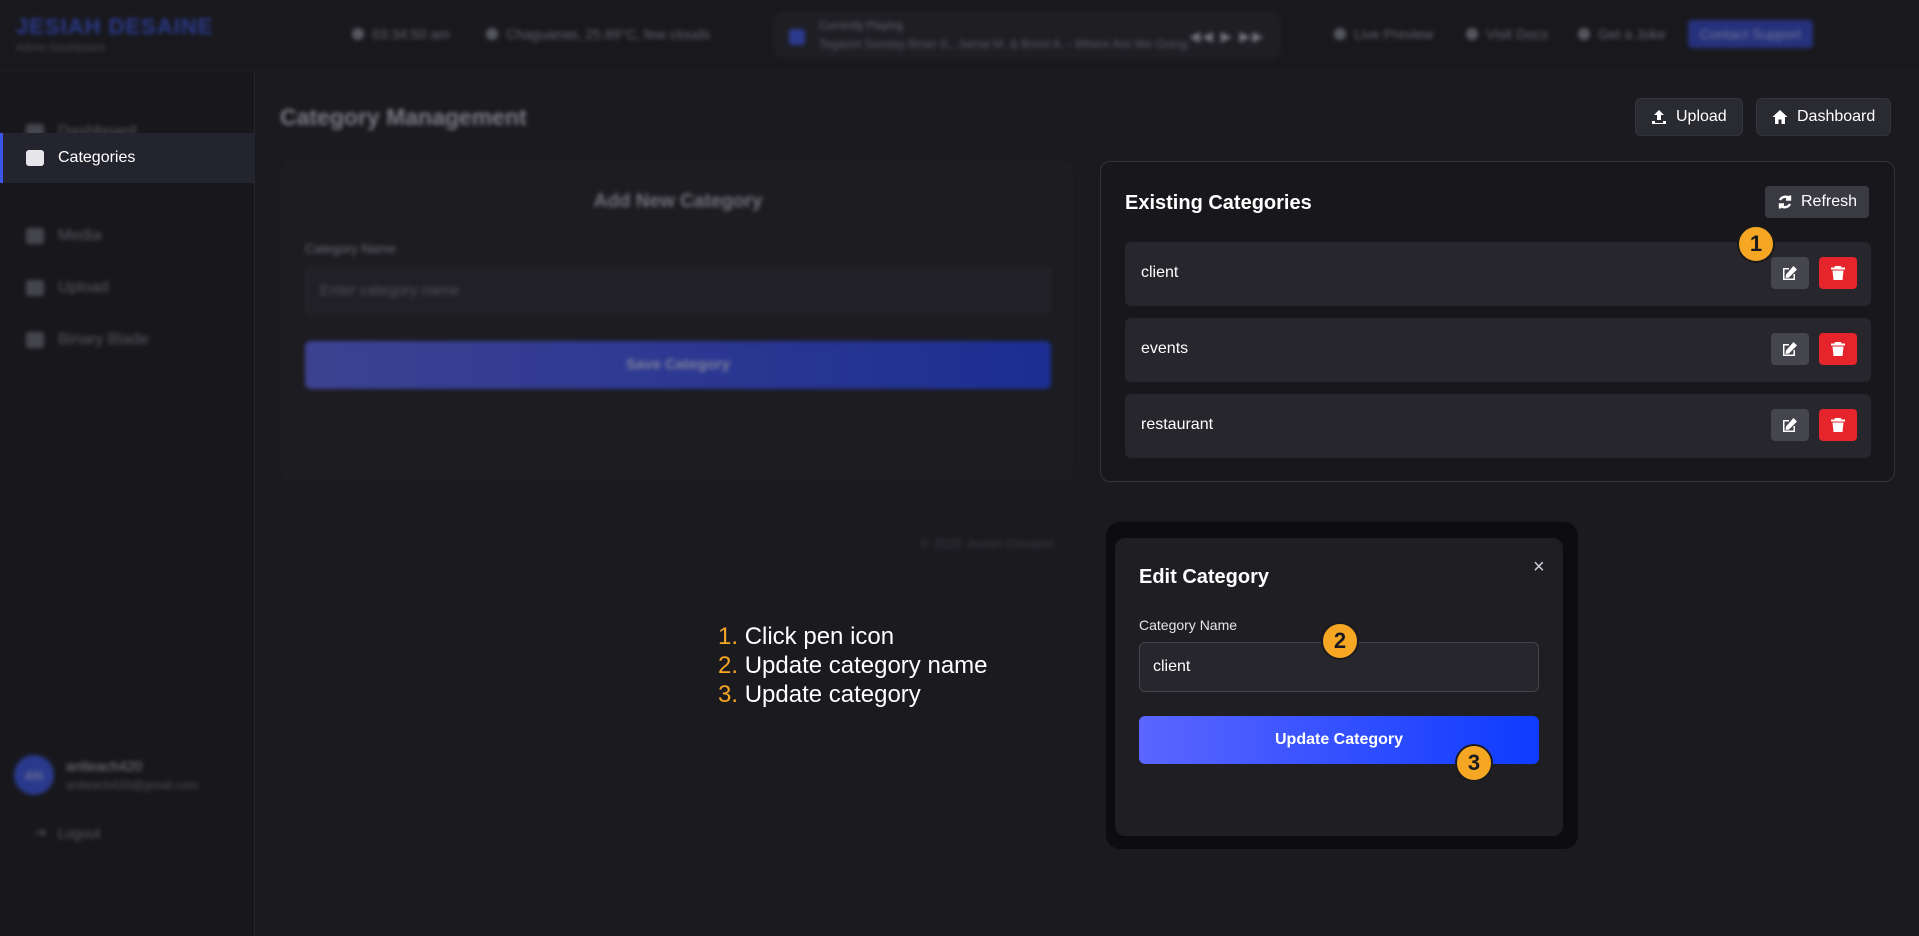 The image size is (1919, 936). I want to click on step-number: 3., so click(728, 694).